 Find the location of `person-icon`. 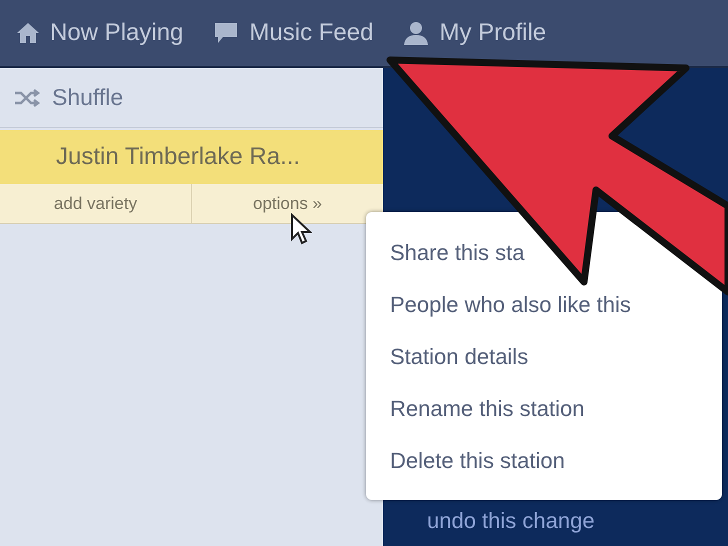

person-icon is located at coordinates (416, 33).